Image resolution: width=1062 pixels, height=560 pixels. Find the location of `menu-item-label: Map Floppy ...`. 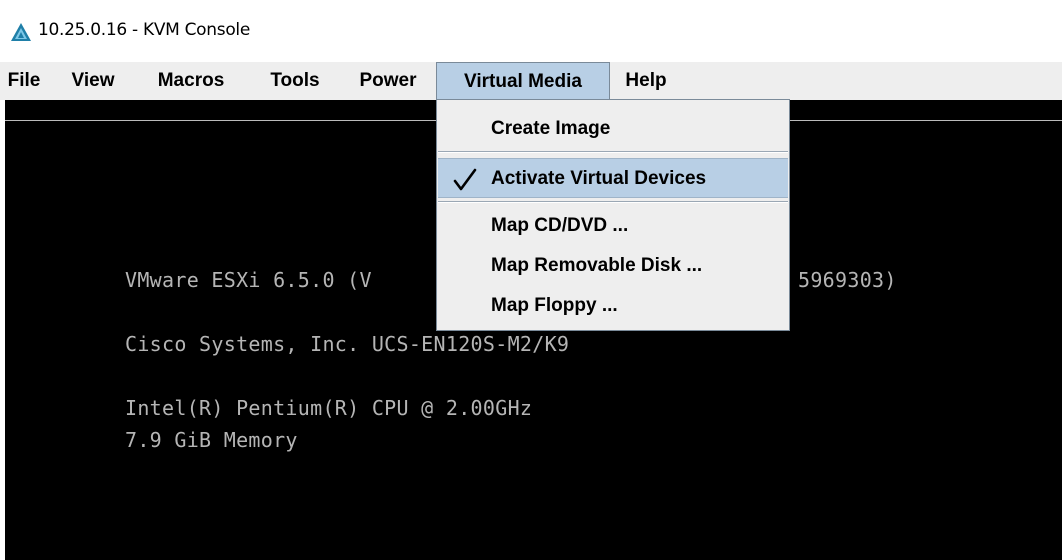

menu-item-label: Map Floppy ... is located at coordinates (554, 305).